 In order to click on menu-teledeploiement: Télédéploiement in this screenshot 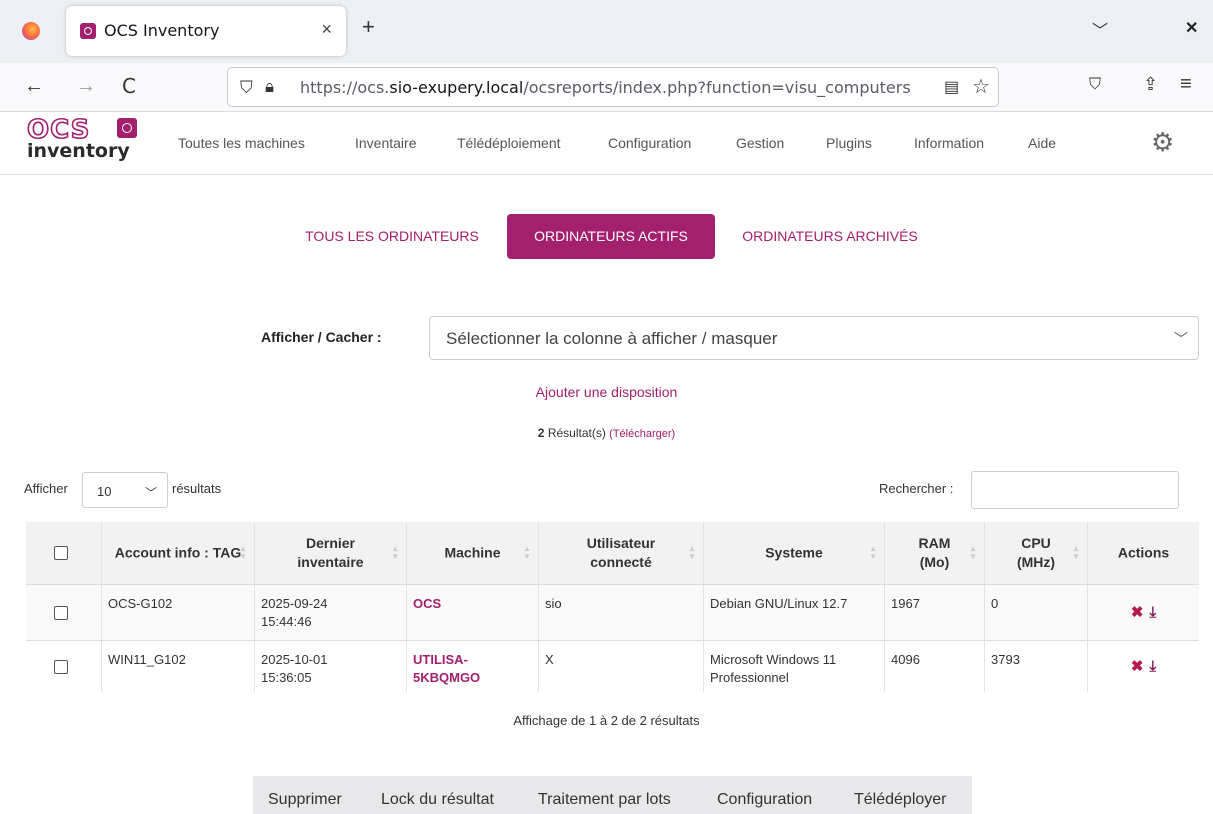, I will do `click(509, 143)`.